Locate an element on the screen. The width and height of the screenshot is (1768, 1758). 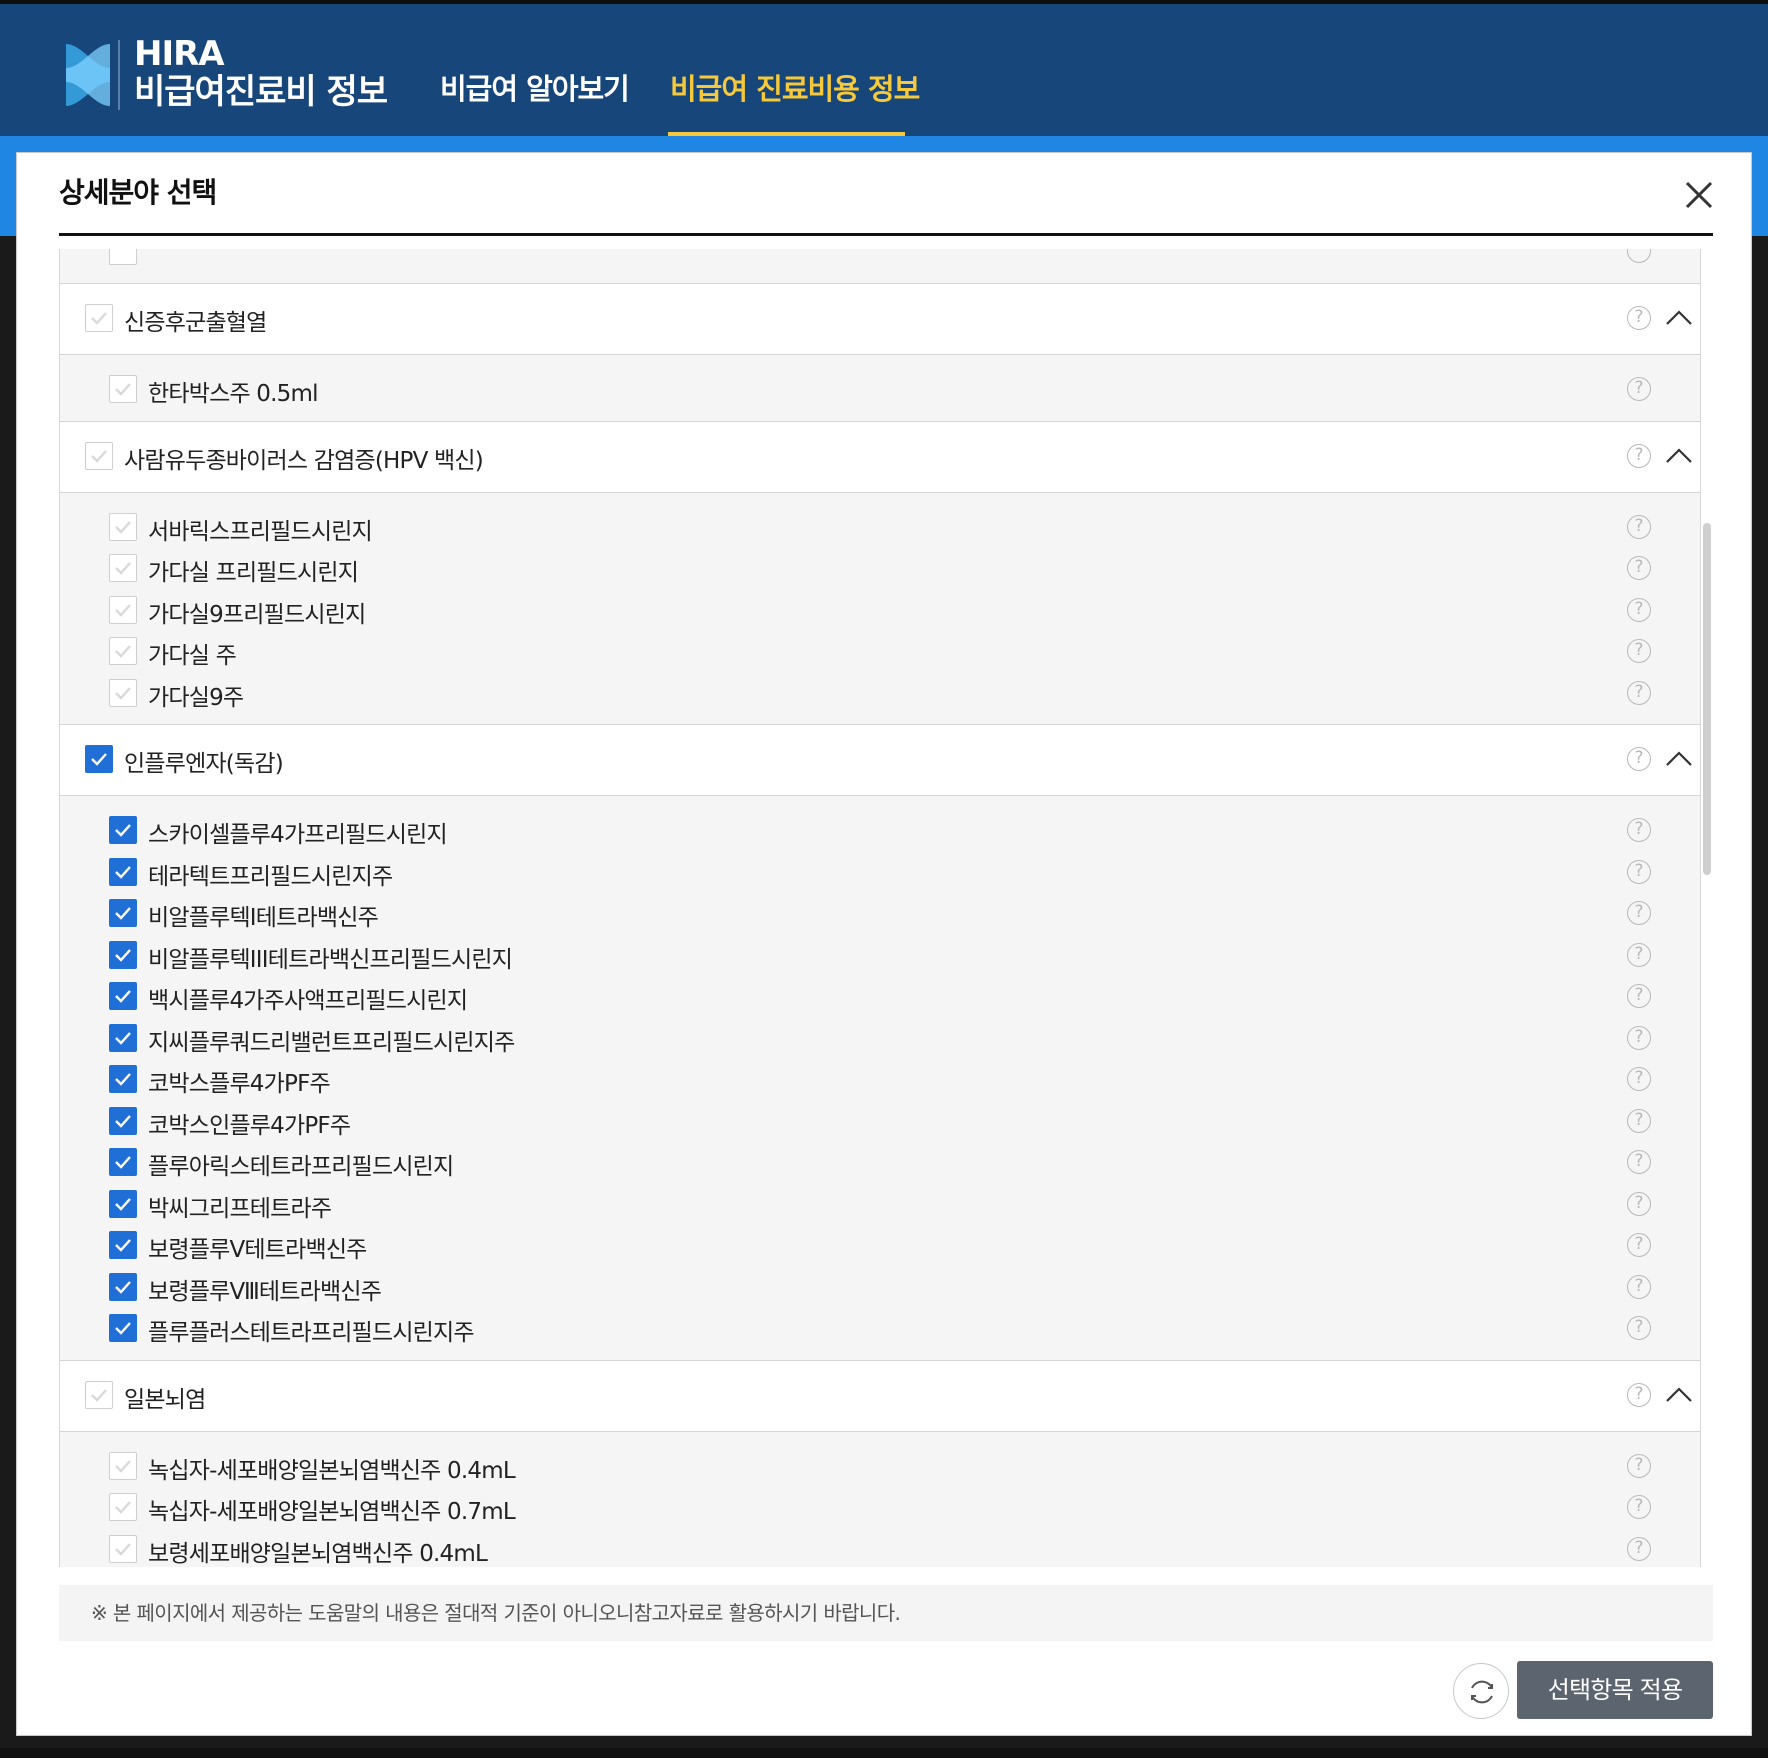
list-scrollbar-thumb is located at coordinates (1707, 699).